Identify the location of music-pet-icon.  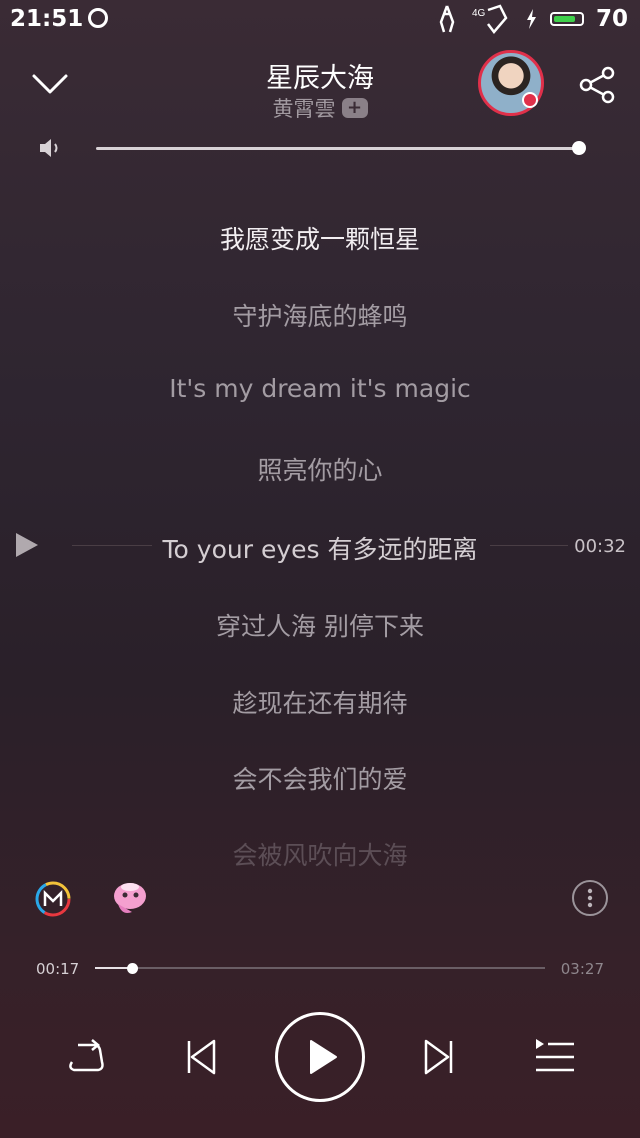
(130, 898).